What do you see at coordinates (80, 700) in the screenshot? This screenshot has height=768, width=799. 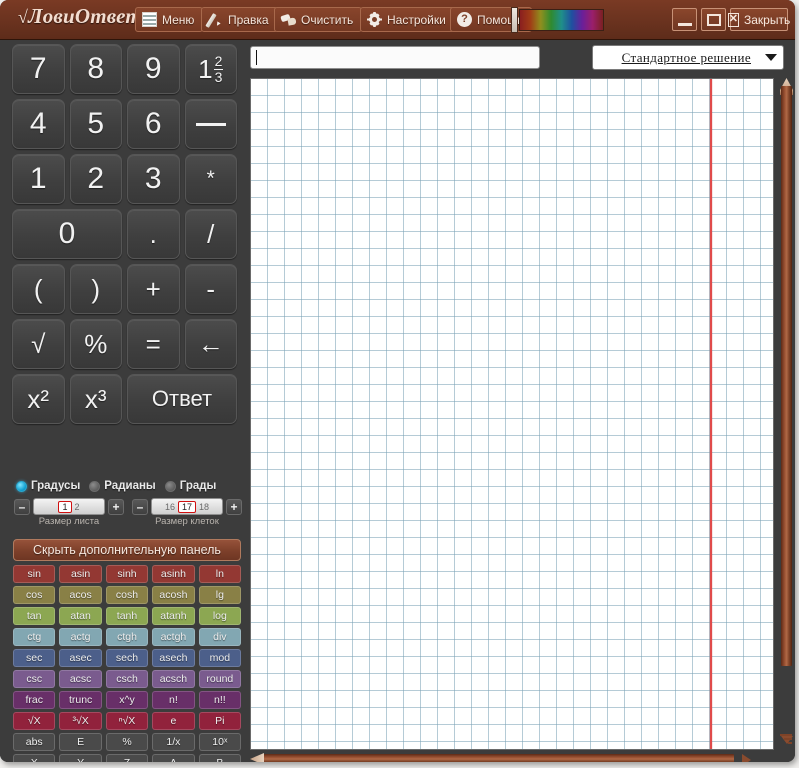 I see `function-button-trunc: trunc` at bounding box center [80, 700].